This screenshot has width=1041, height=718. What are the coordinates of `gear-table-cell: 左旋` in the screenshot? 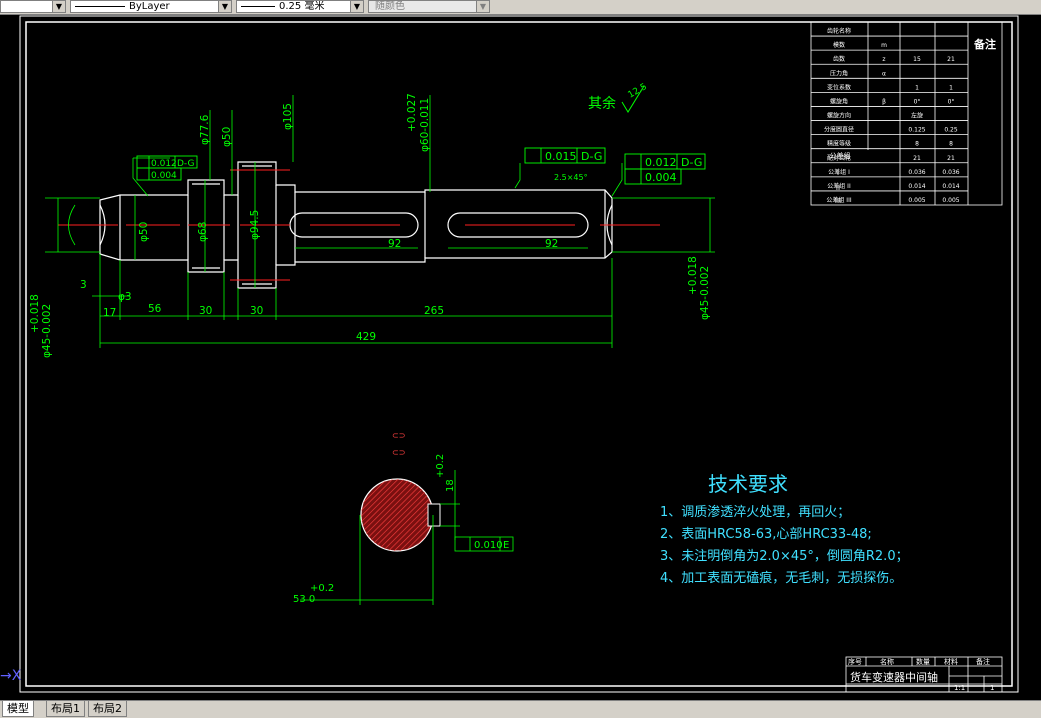 It's located at (917, 116).